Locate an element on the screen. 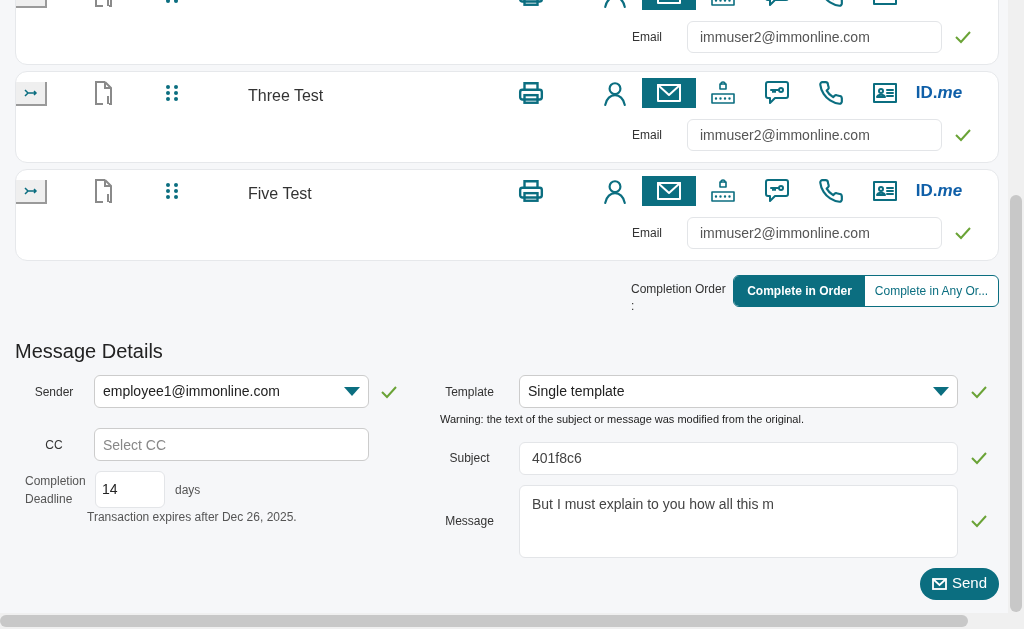 The height and width of the screenshot is (629, 1024). message-field: But I must explain to you how all this m is located at coordinates (738, 521).